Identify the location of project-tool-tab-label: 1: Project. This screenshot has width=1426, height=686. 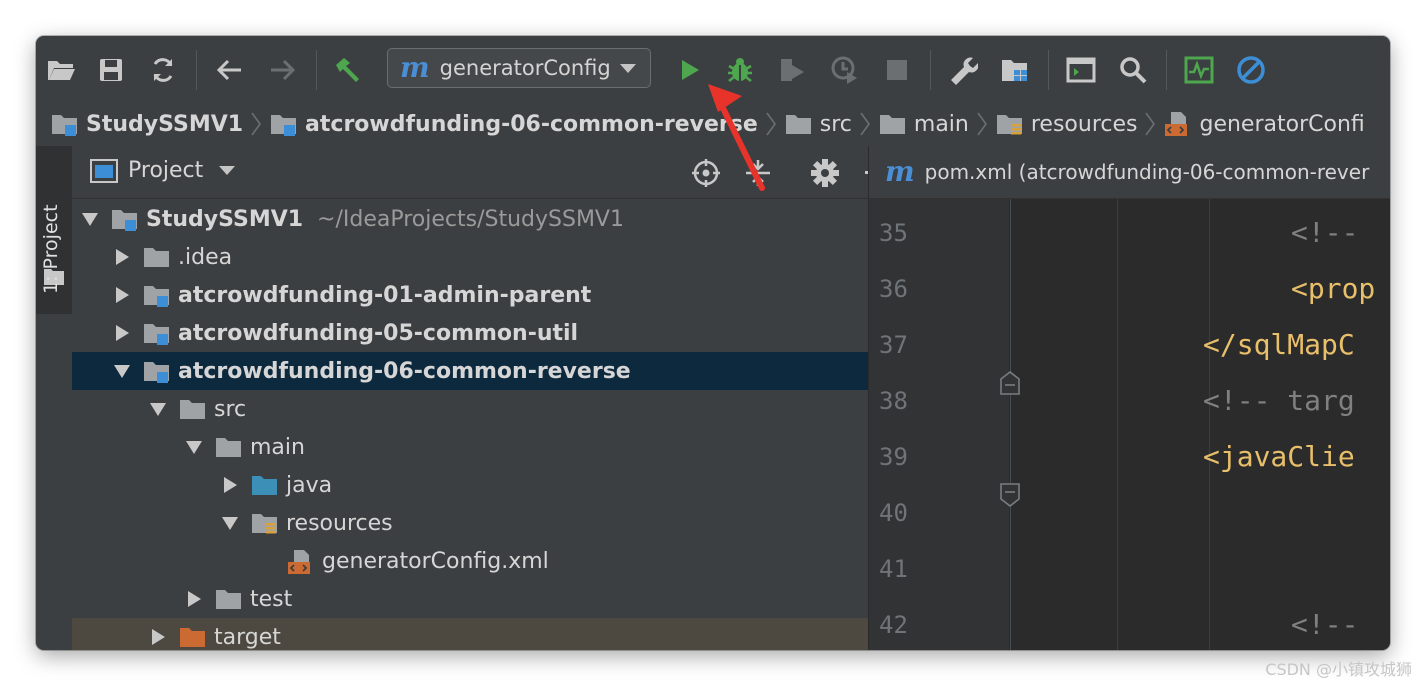
(51, 249).